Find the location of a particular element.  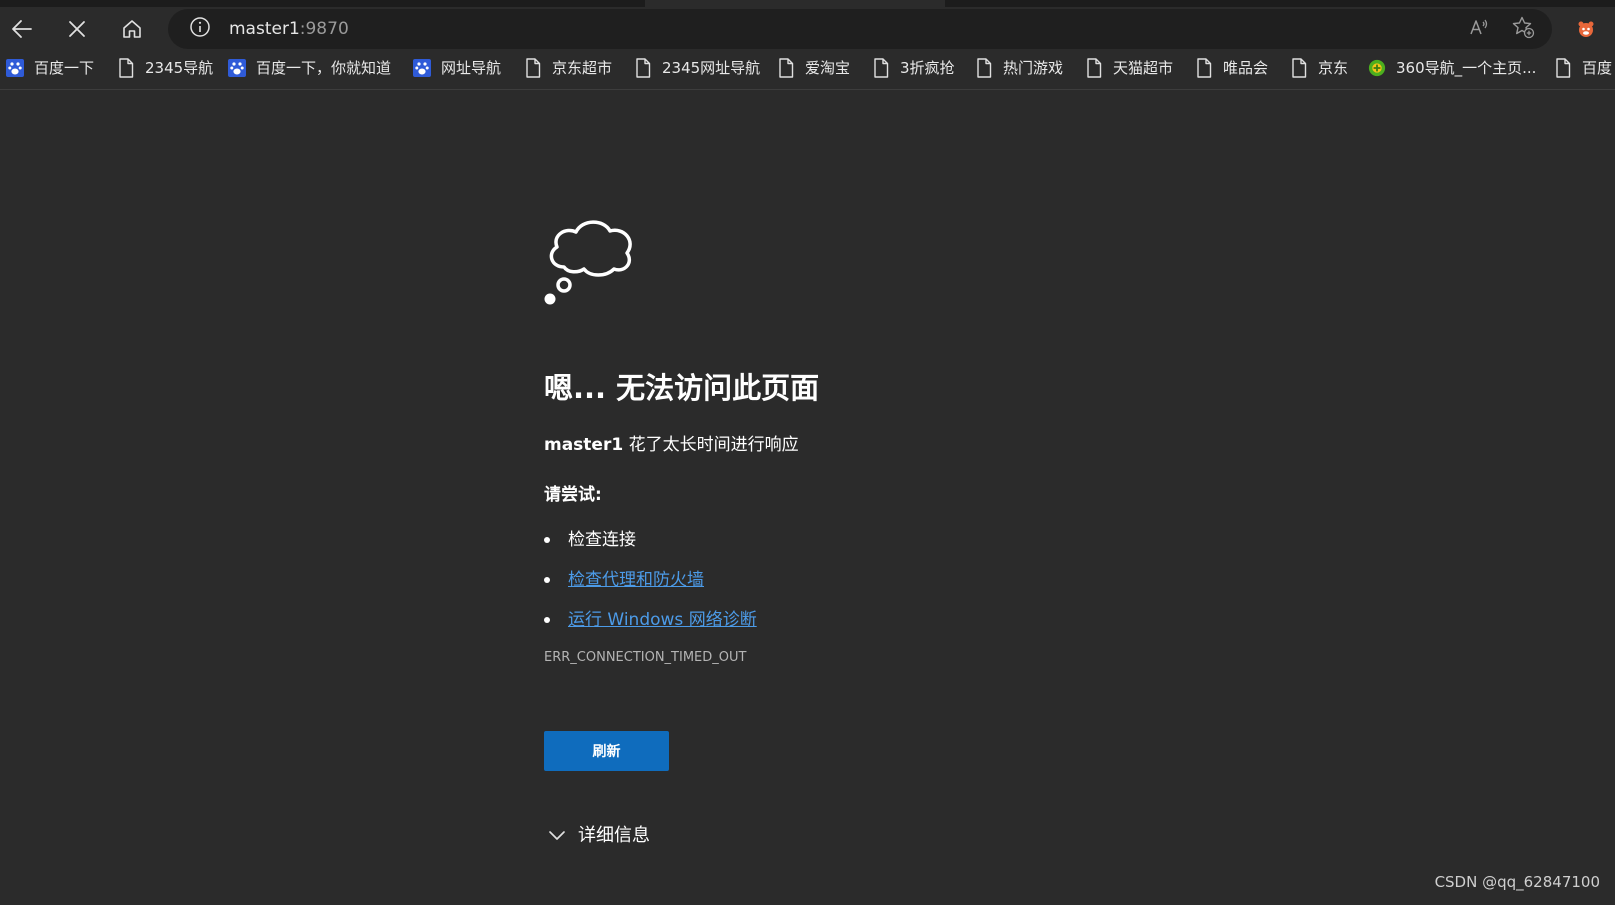

bookmark-item: 热门游戏 is located at coordinates (1019, 68).